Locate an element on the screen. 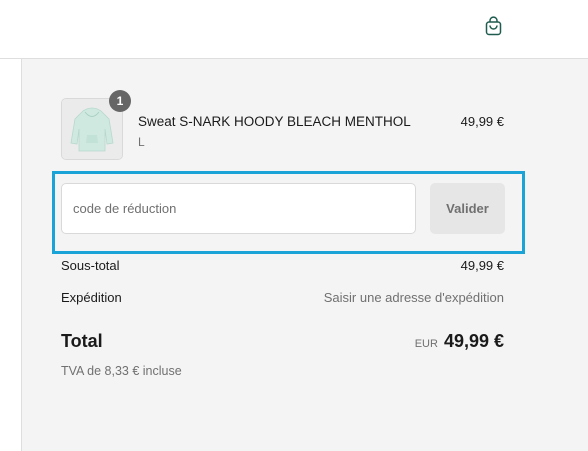 This screenshot has width=588, height=451. shipping-label: Expédition is located at coordinates (91, 297).